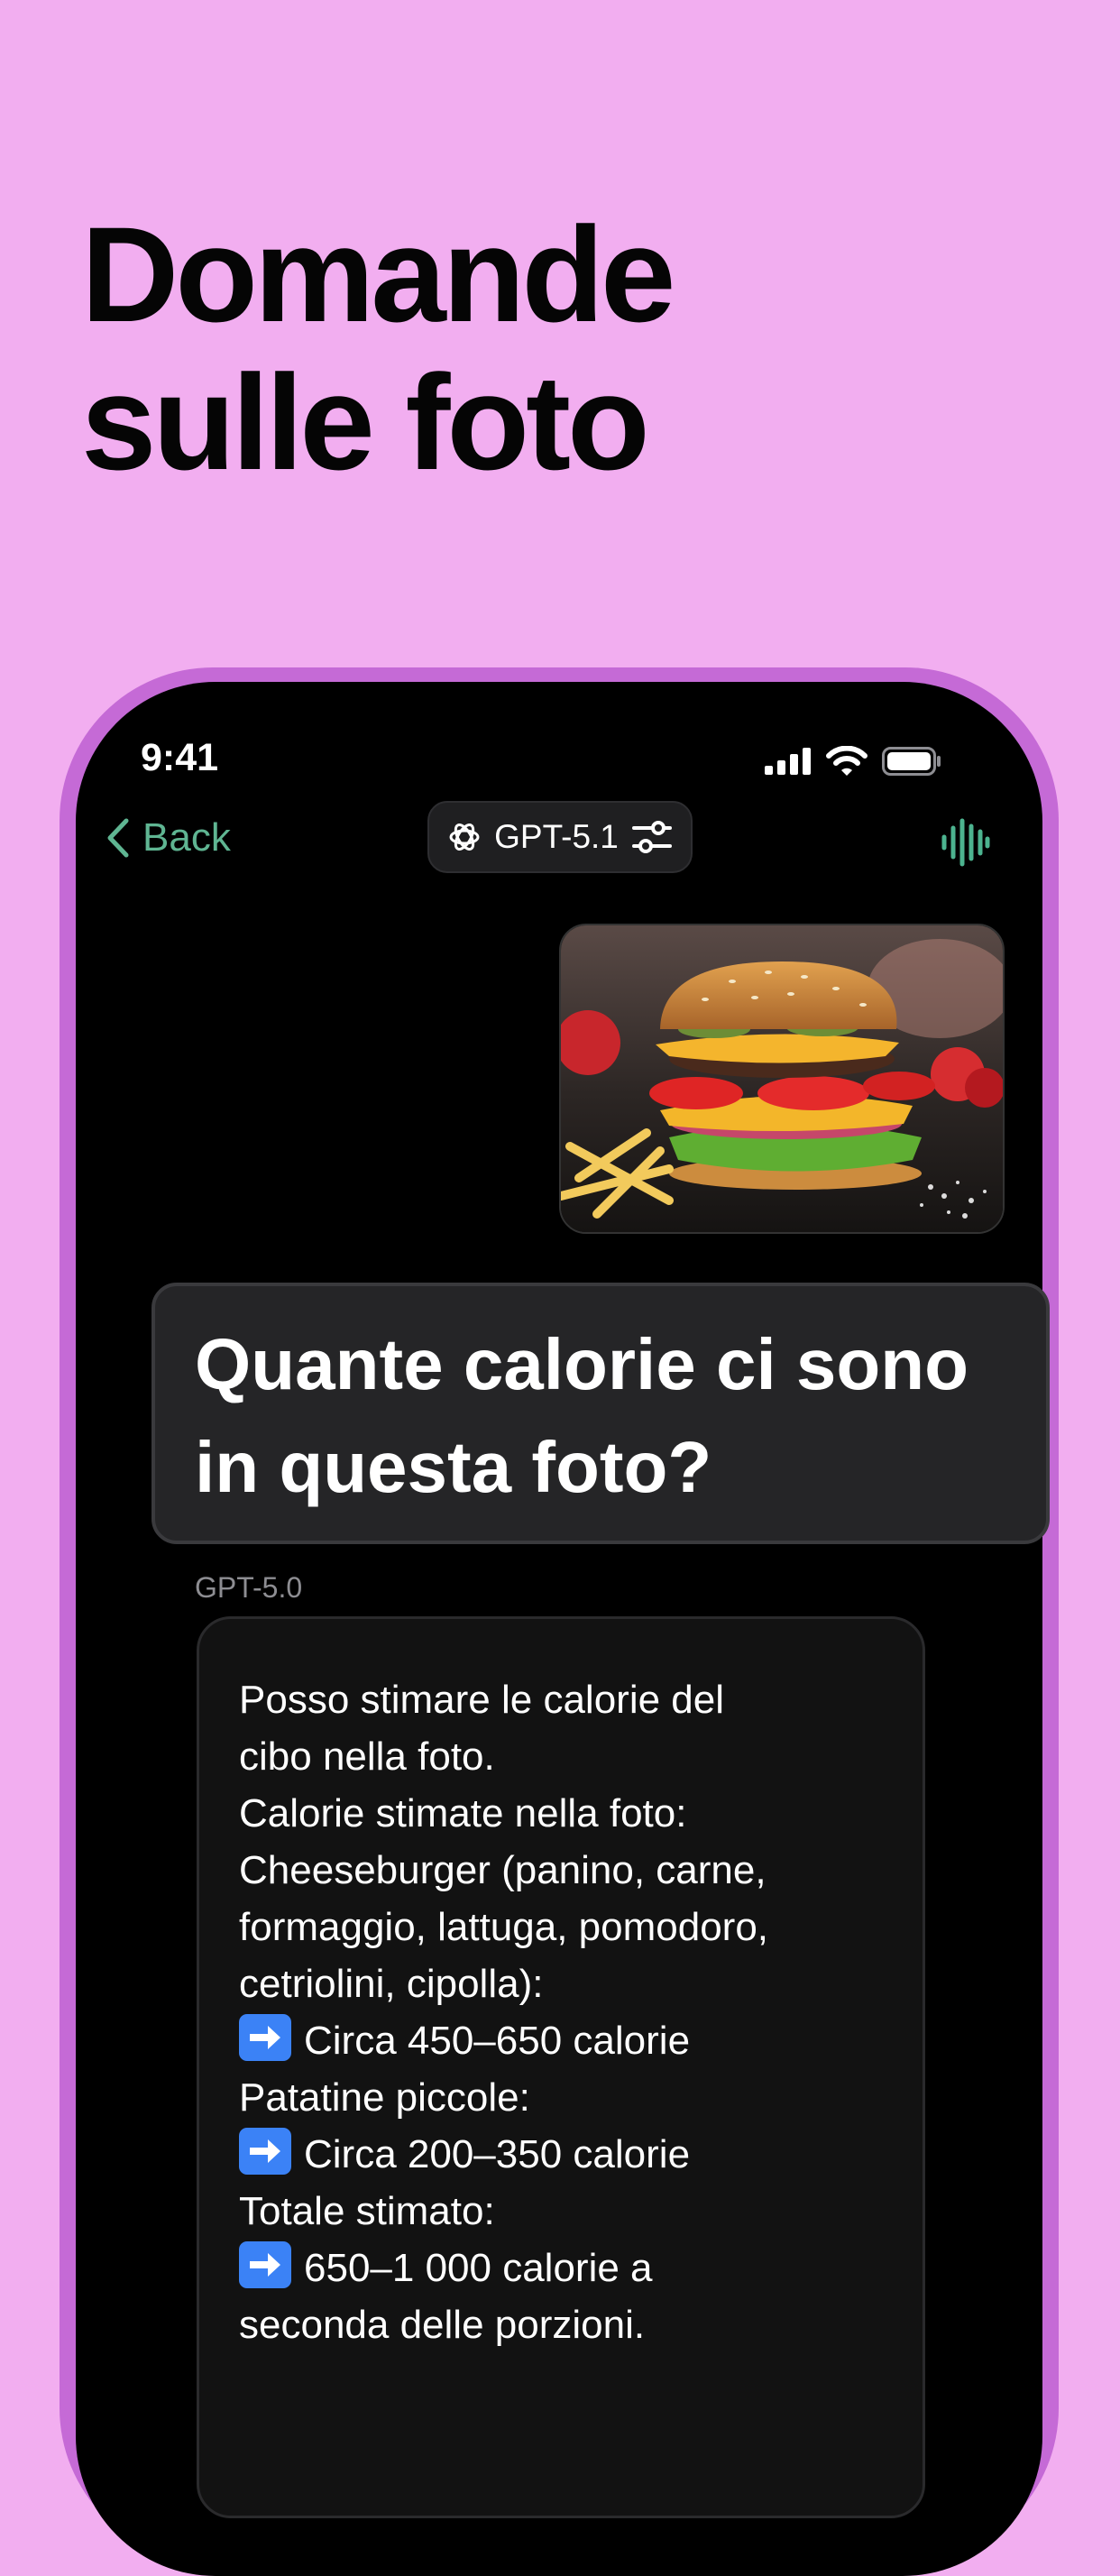 The width and height of the screenshot is (1120, 2576). I want to click on answer-line: Posso stimare le calorie del, so click(482, 1700).